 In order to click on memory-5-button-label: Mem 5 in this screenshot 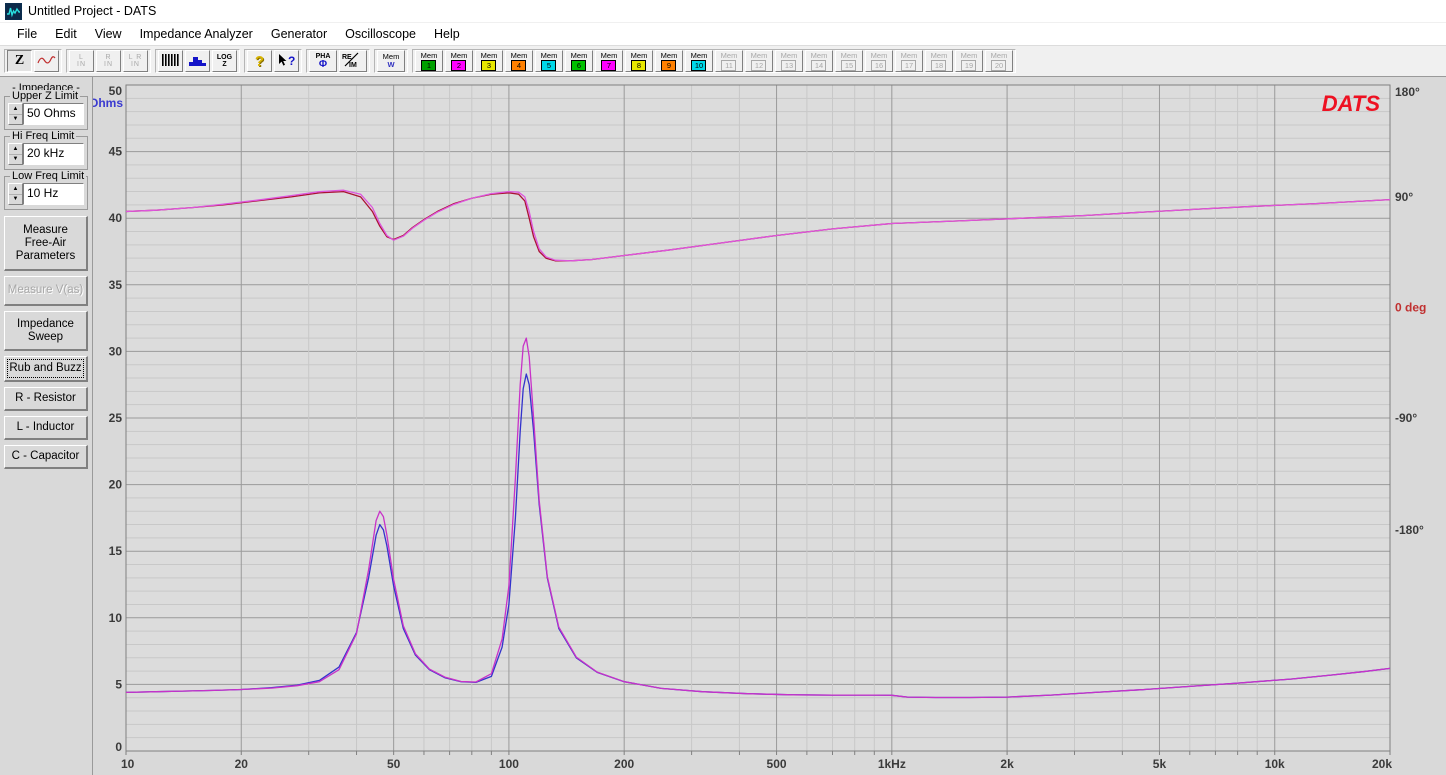, I will do `click(549, 60)`.